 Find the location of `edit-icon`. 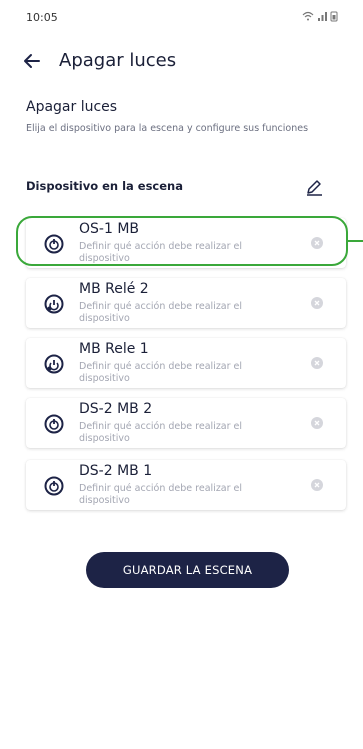

edit-icon is located at coordinates (314, 186).